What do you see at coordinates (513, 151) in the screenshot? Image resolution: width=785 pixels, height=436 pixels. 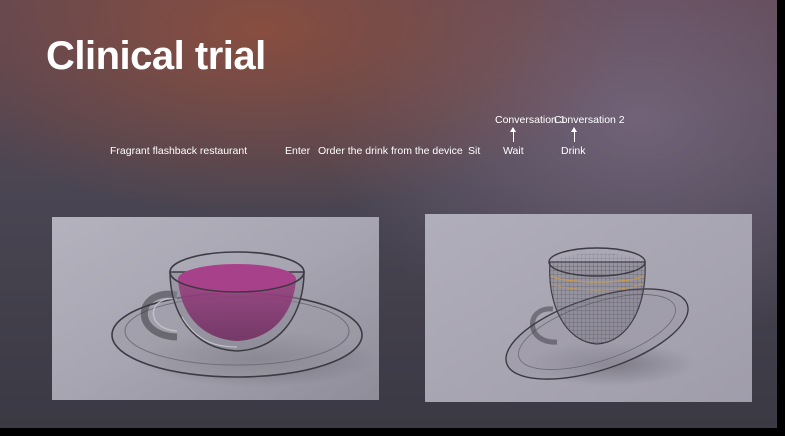 I see `flow-wait: Wait` at bounding box center [513, 151].